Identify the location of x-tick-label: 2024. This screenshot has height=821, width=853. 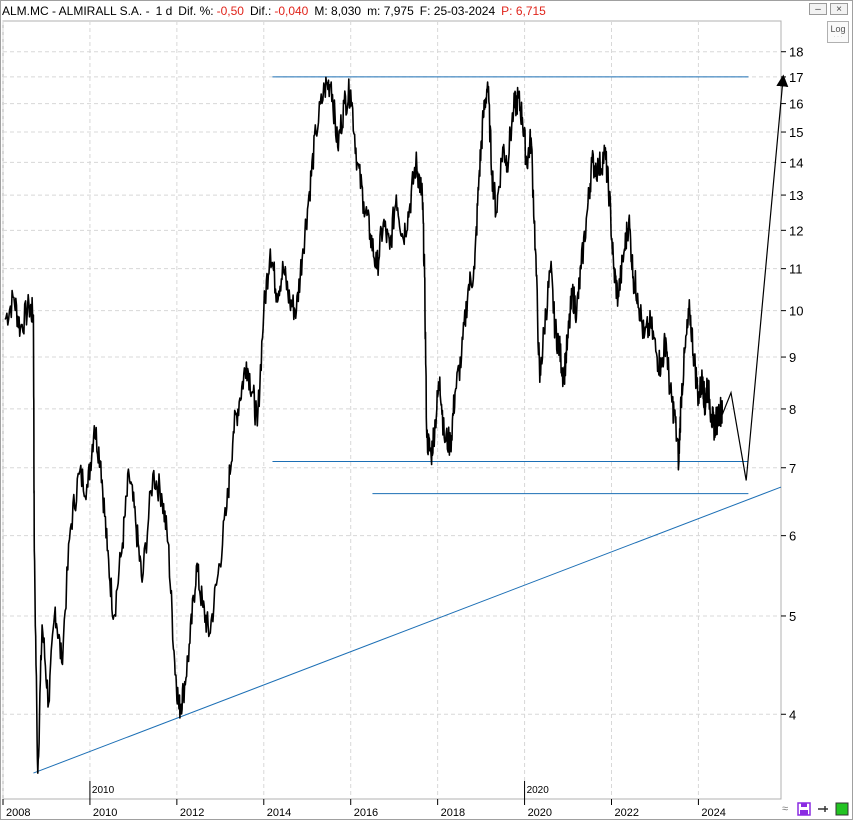
(713, 813).